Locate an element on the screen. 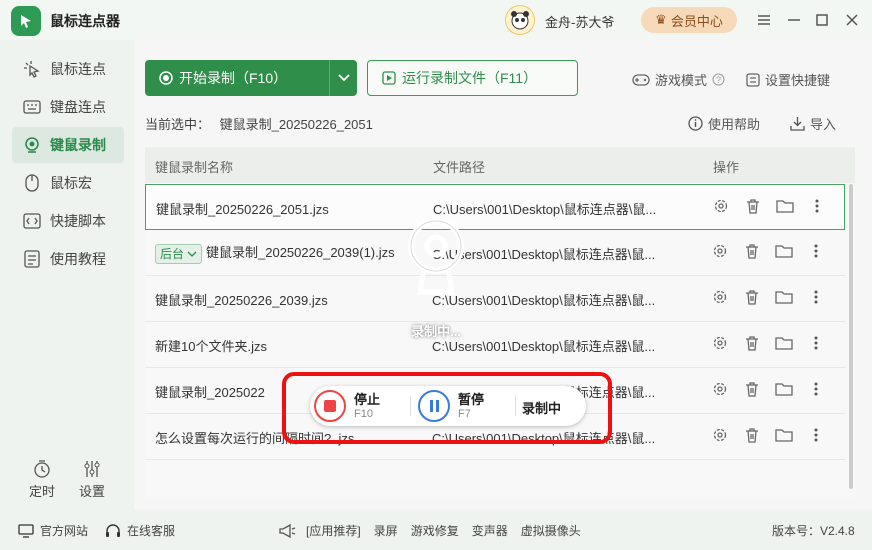 Image resolution: width=872 pixels, height=550 pixels. recommend-section: [应用推荐] 录屏 游戏修复 变声器 虚拟摄像头 is located at coordinates (429, 530).